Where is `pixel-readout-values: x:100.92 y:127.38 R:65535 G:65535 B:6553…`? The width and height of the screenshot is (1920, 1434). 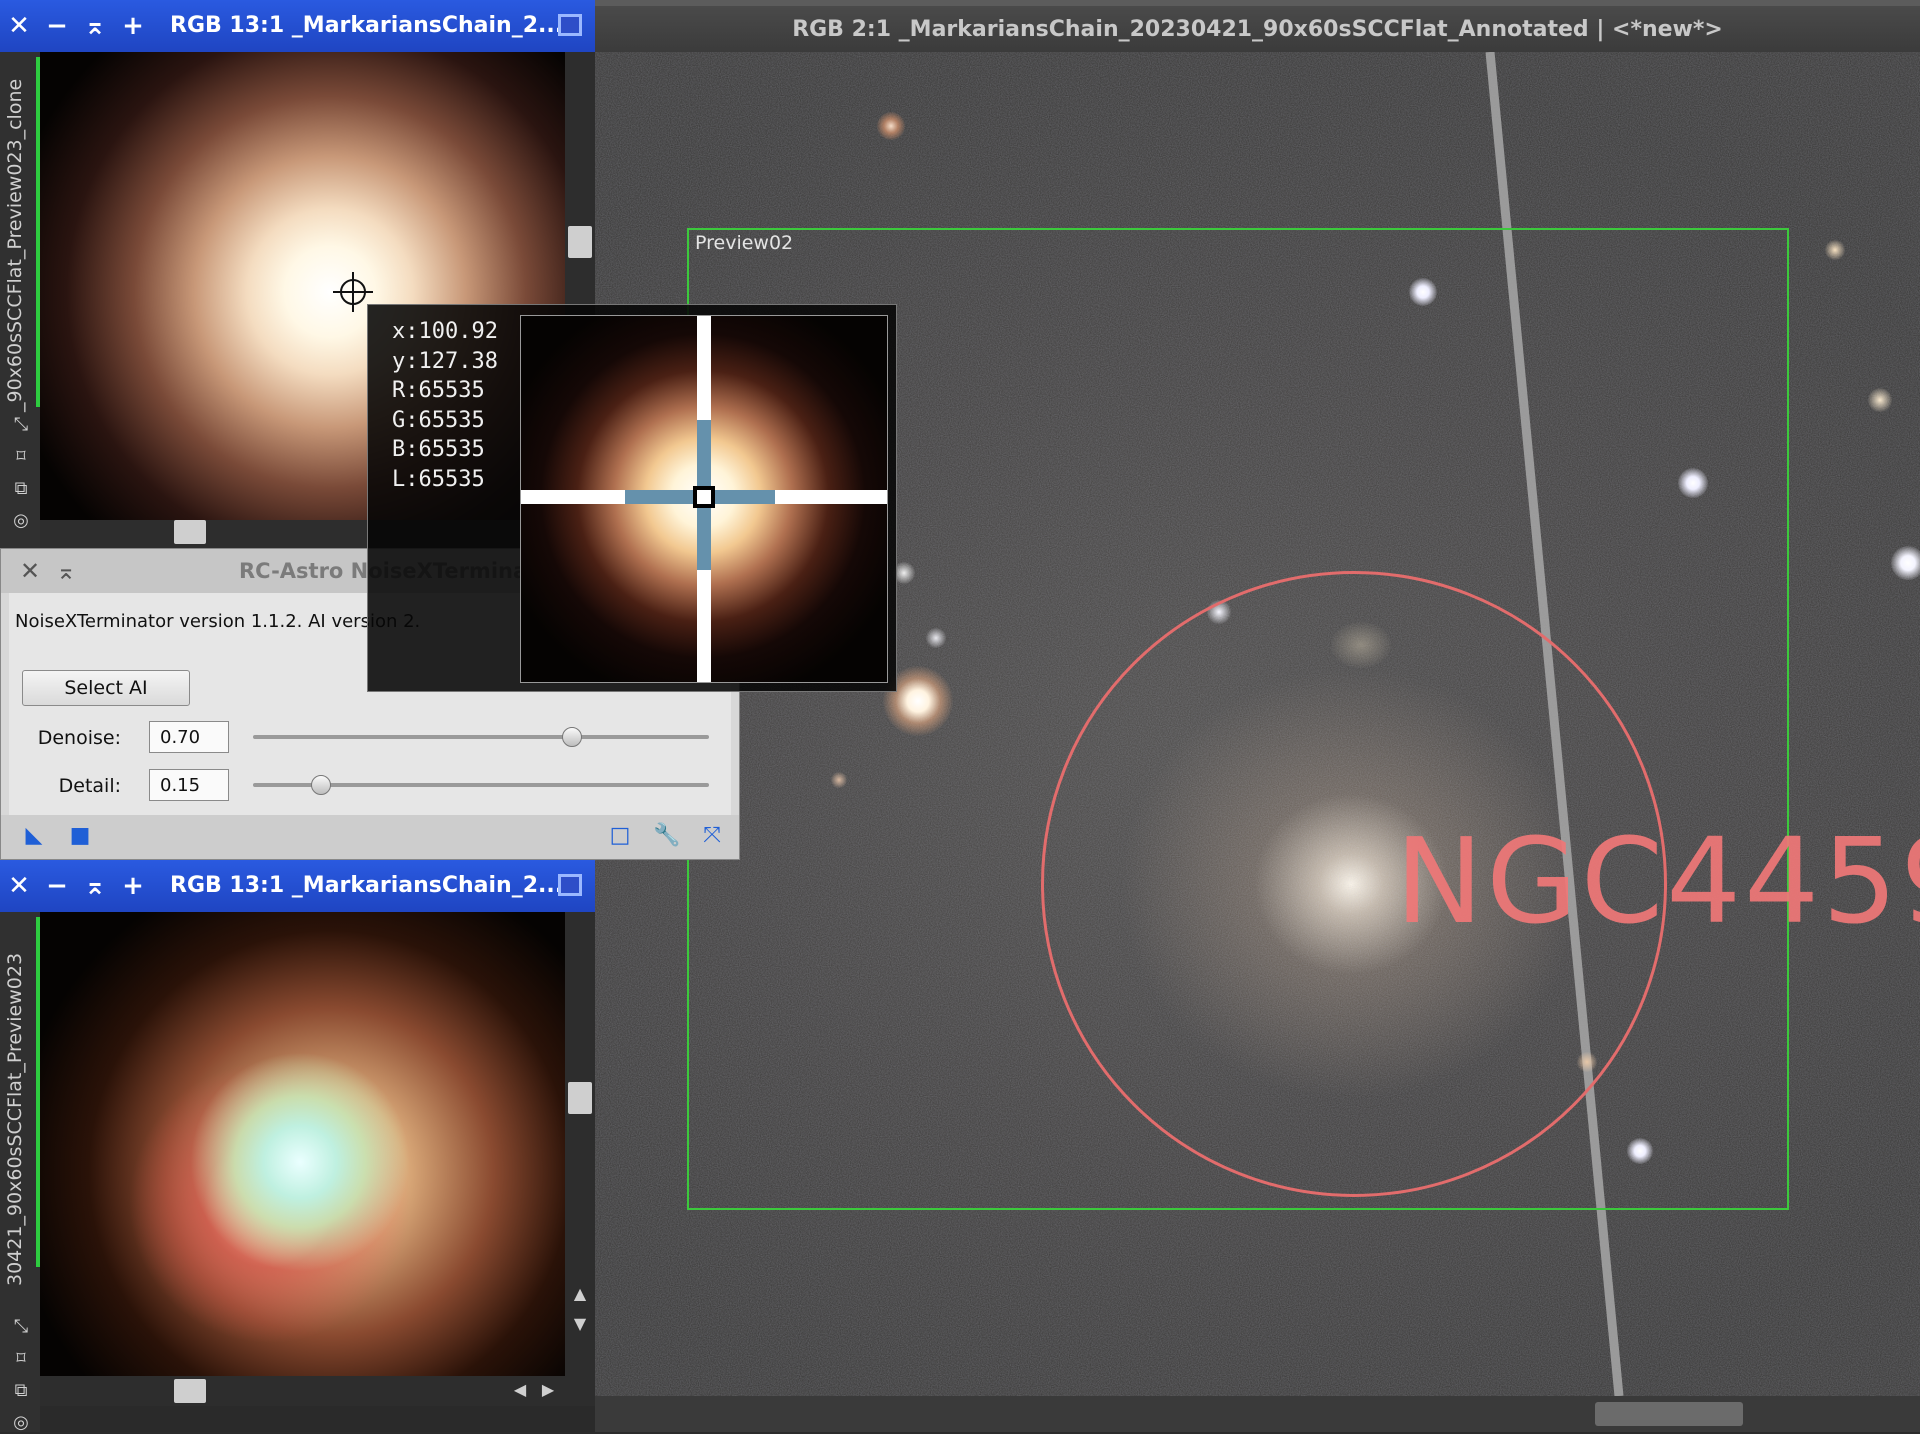
pixel-readout-values: x:100.92 y:127.38 R:65535 G:65535 B:6553… is located at coordinates (445, 405).